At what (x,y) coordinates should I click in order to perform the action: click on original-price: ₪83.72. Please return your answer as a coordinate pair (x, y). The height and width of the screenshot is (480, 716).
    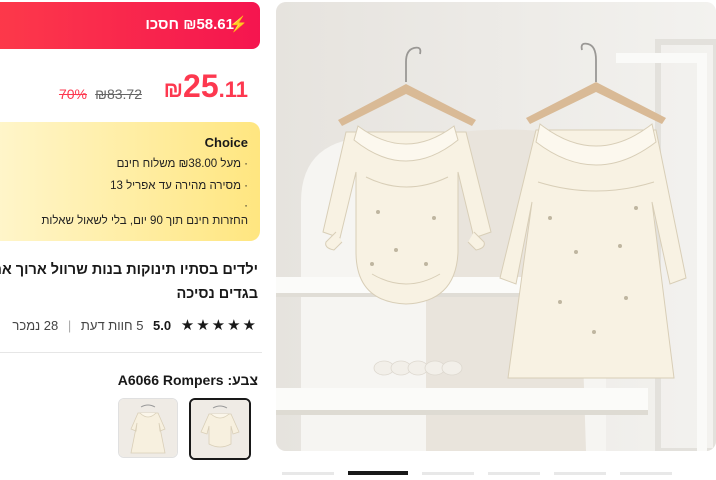
    Looking at the image, I should click on (118, 94).